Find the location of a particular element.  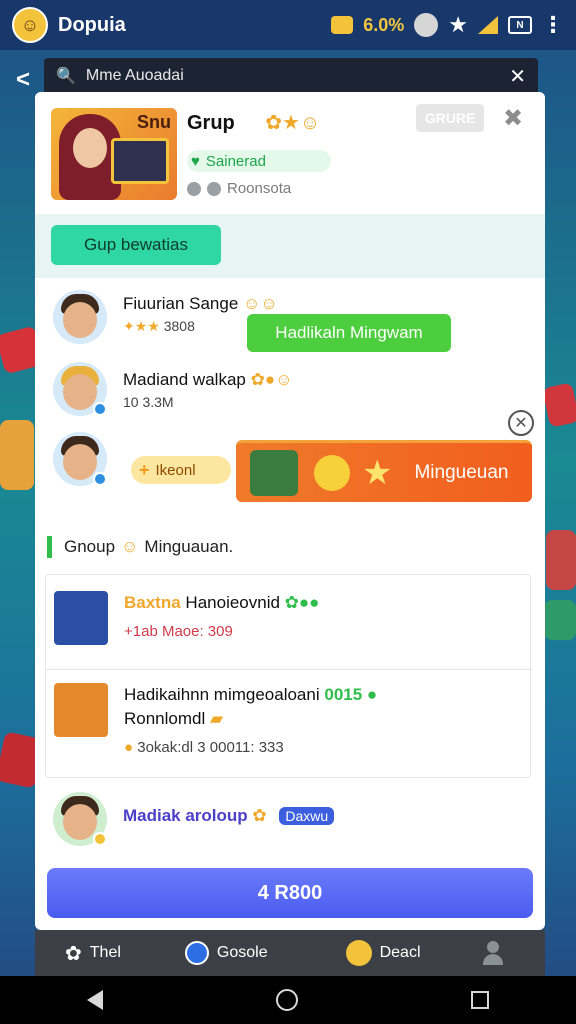

ball-icon is located at coordinates (332, 472).